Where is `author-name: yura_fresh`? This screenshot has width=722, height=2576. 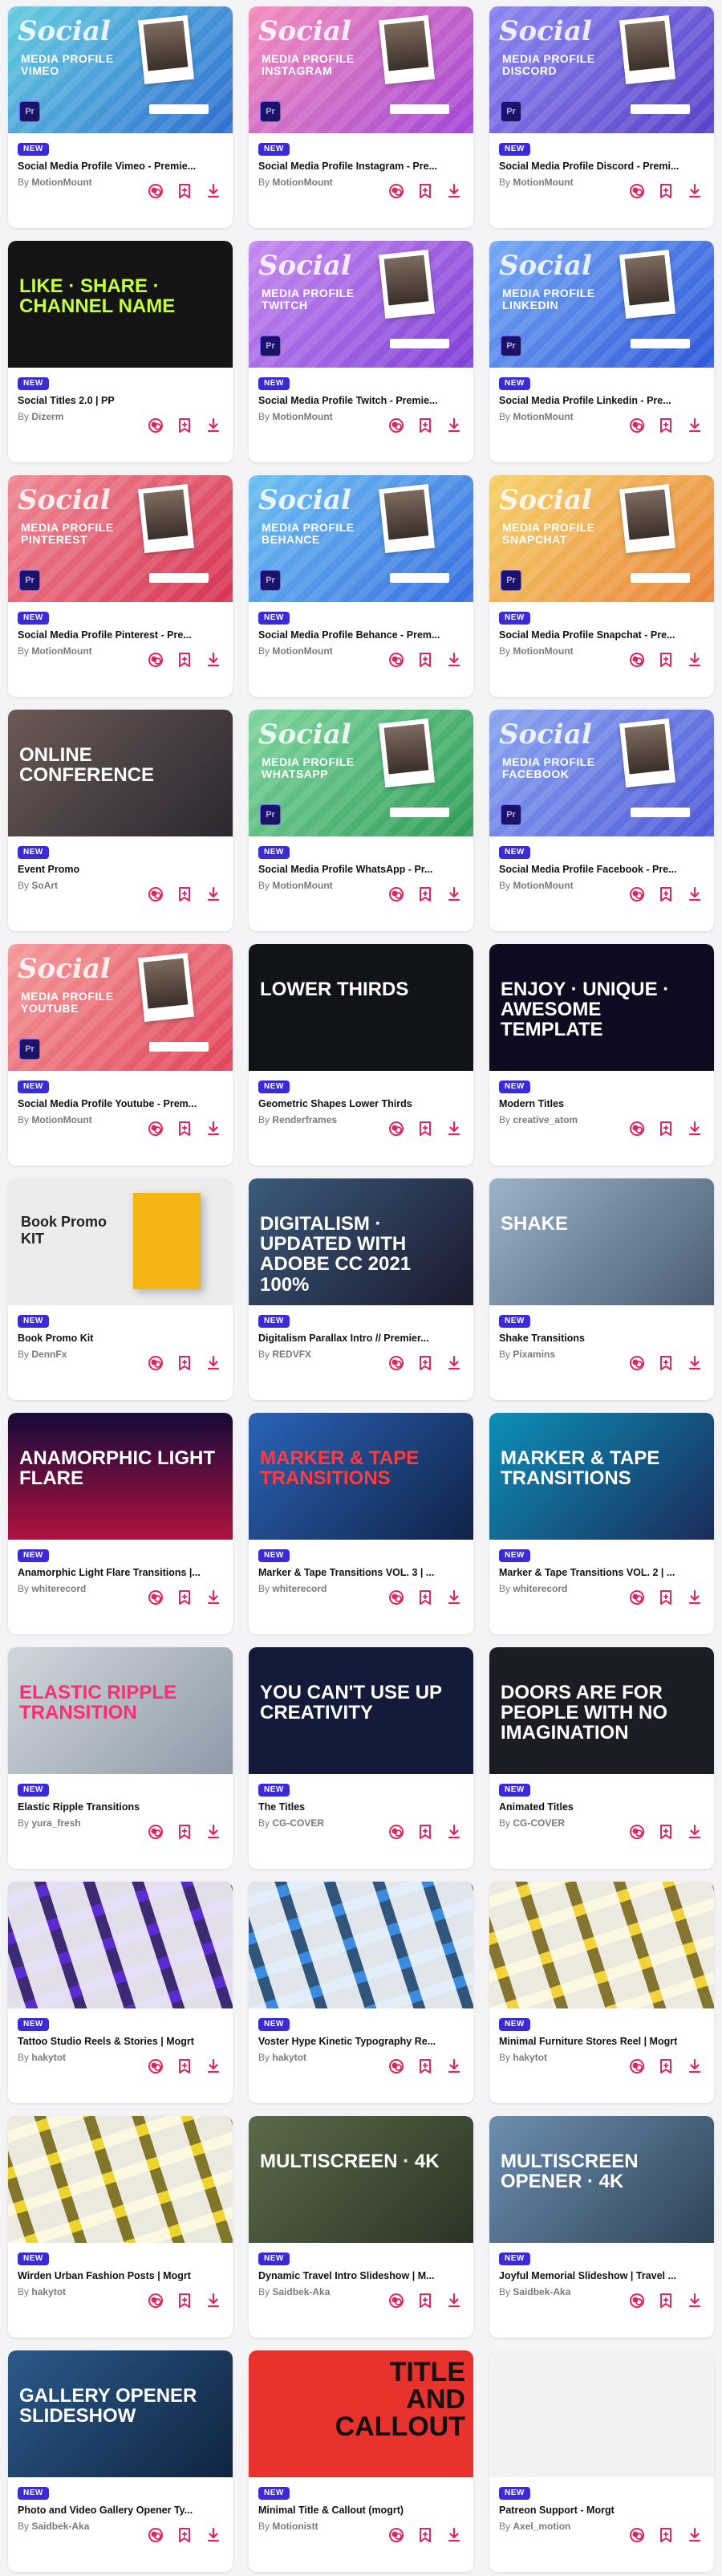 author-name: yura_fresh is located at coordinates (55, 1823).